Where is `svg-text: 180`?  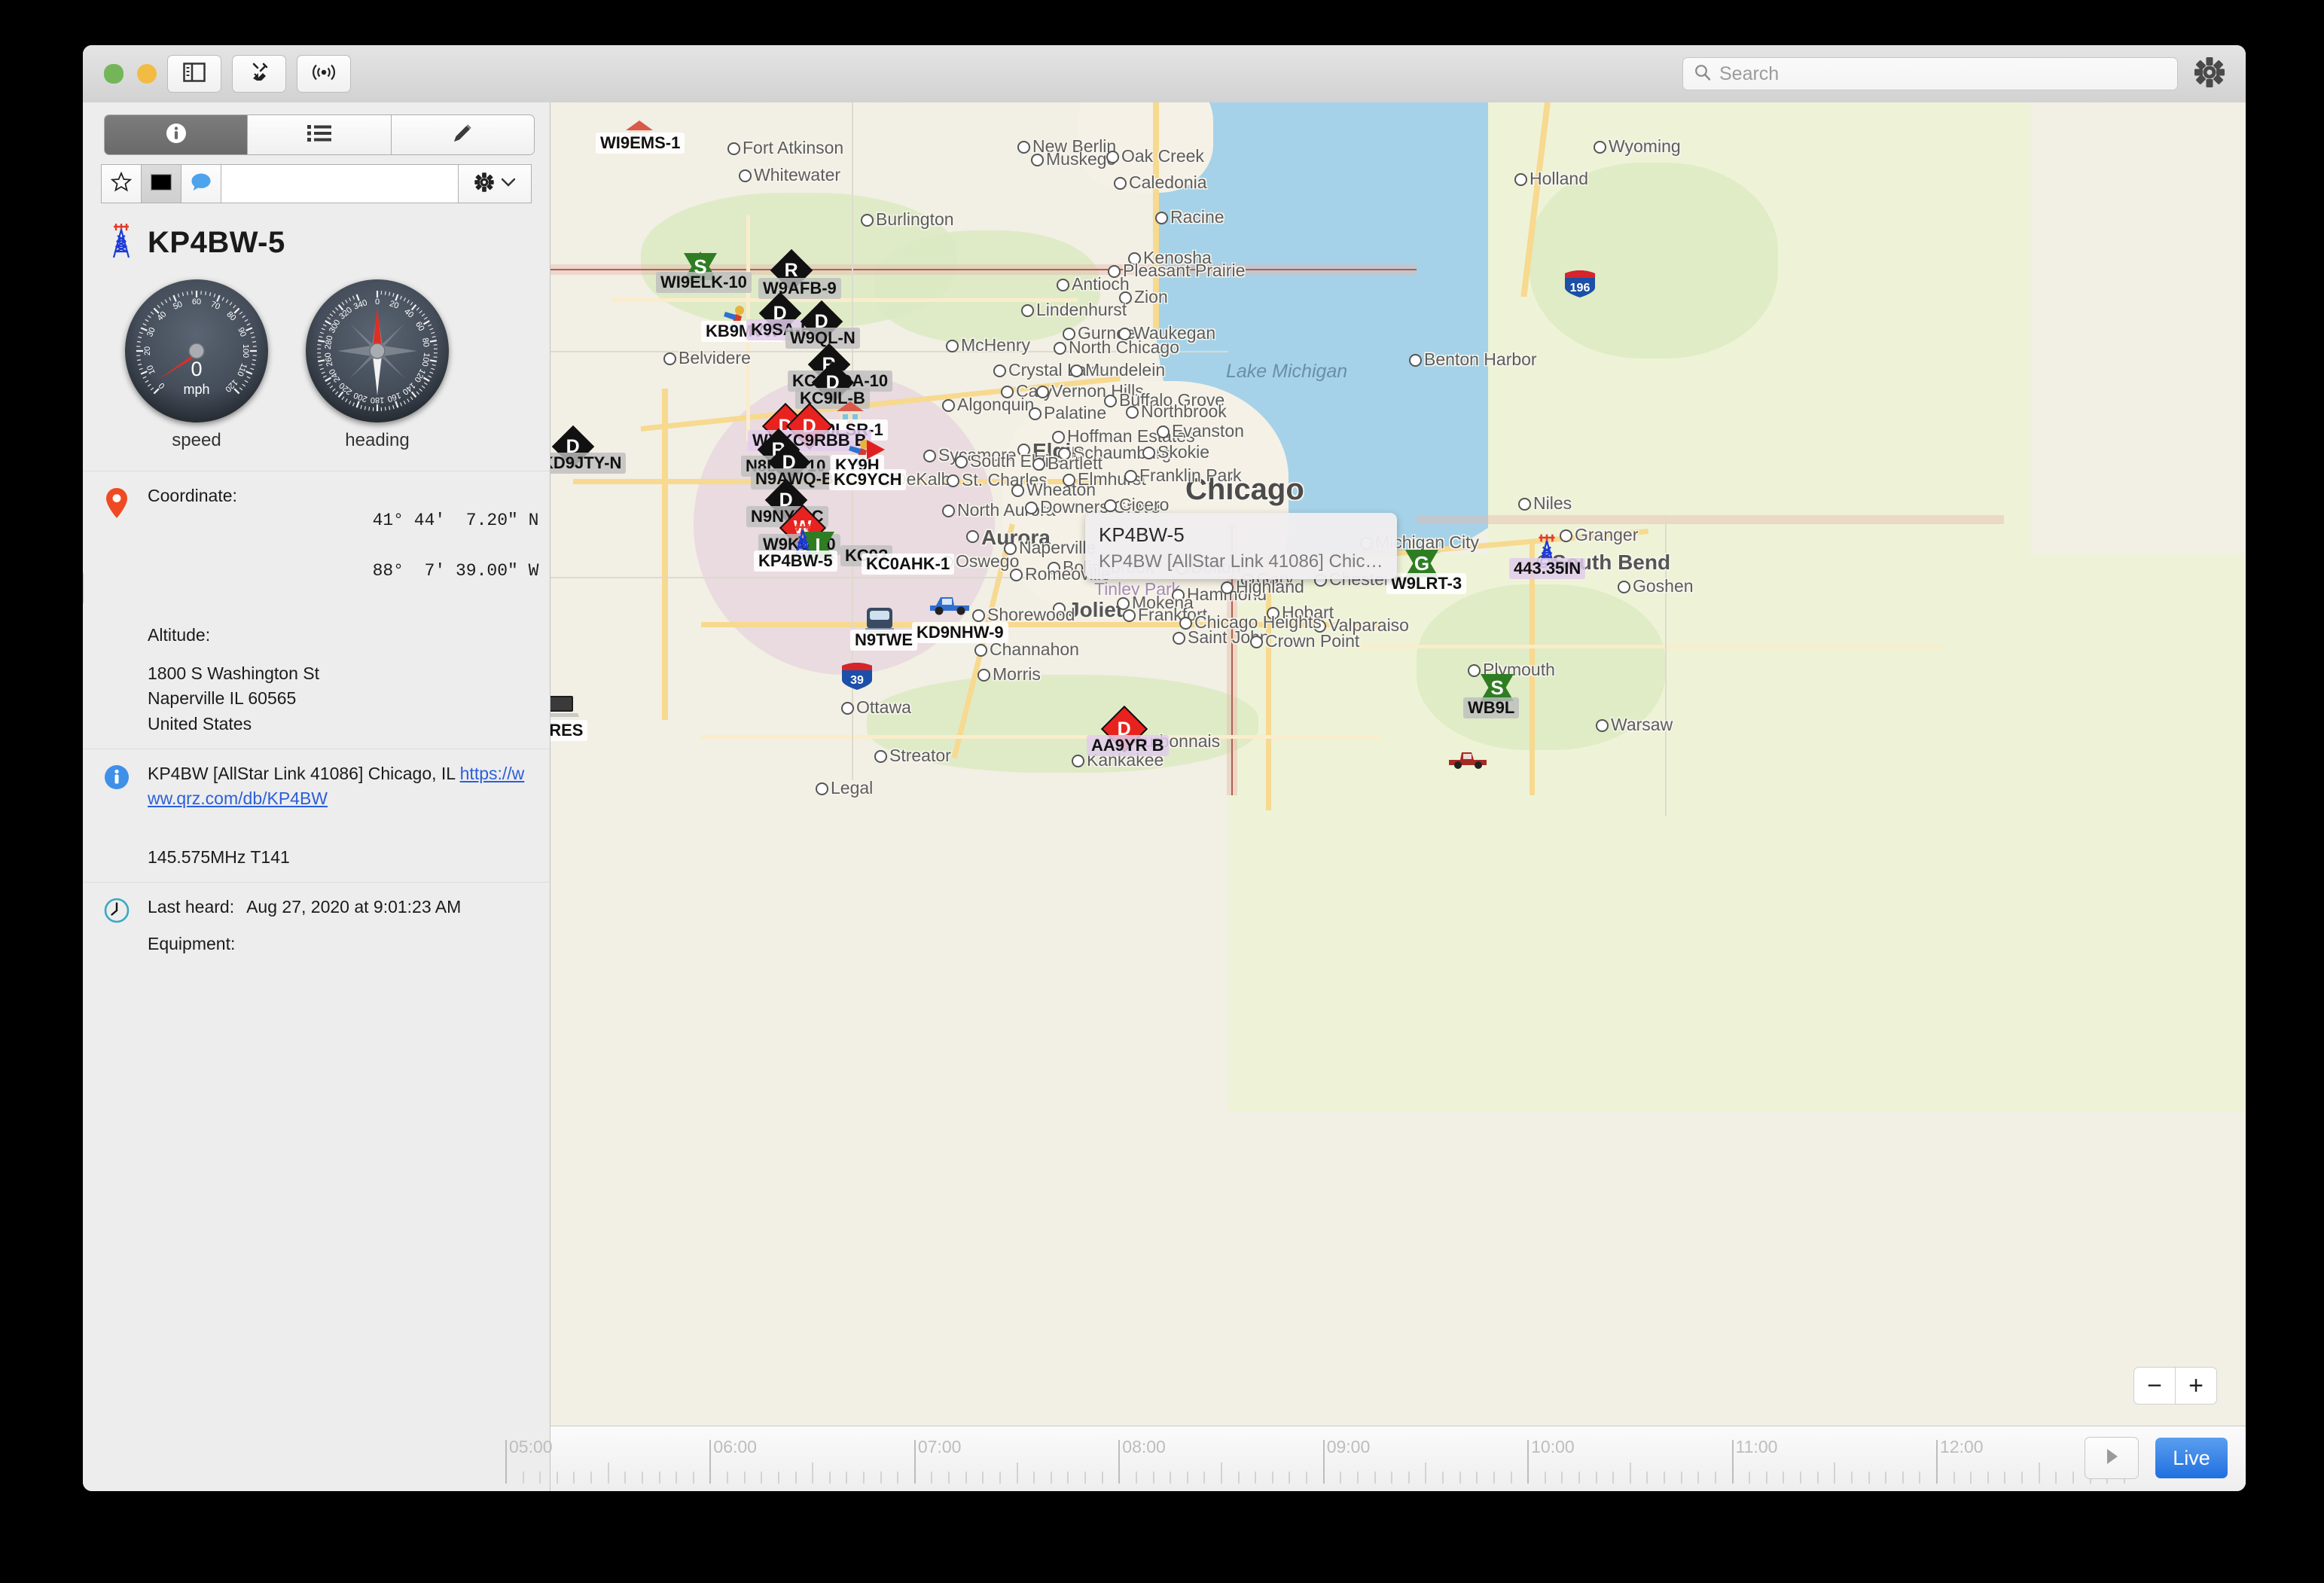 svg-text: 180 is located at coordinates (377, 399).